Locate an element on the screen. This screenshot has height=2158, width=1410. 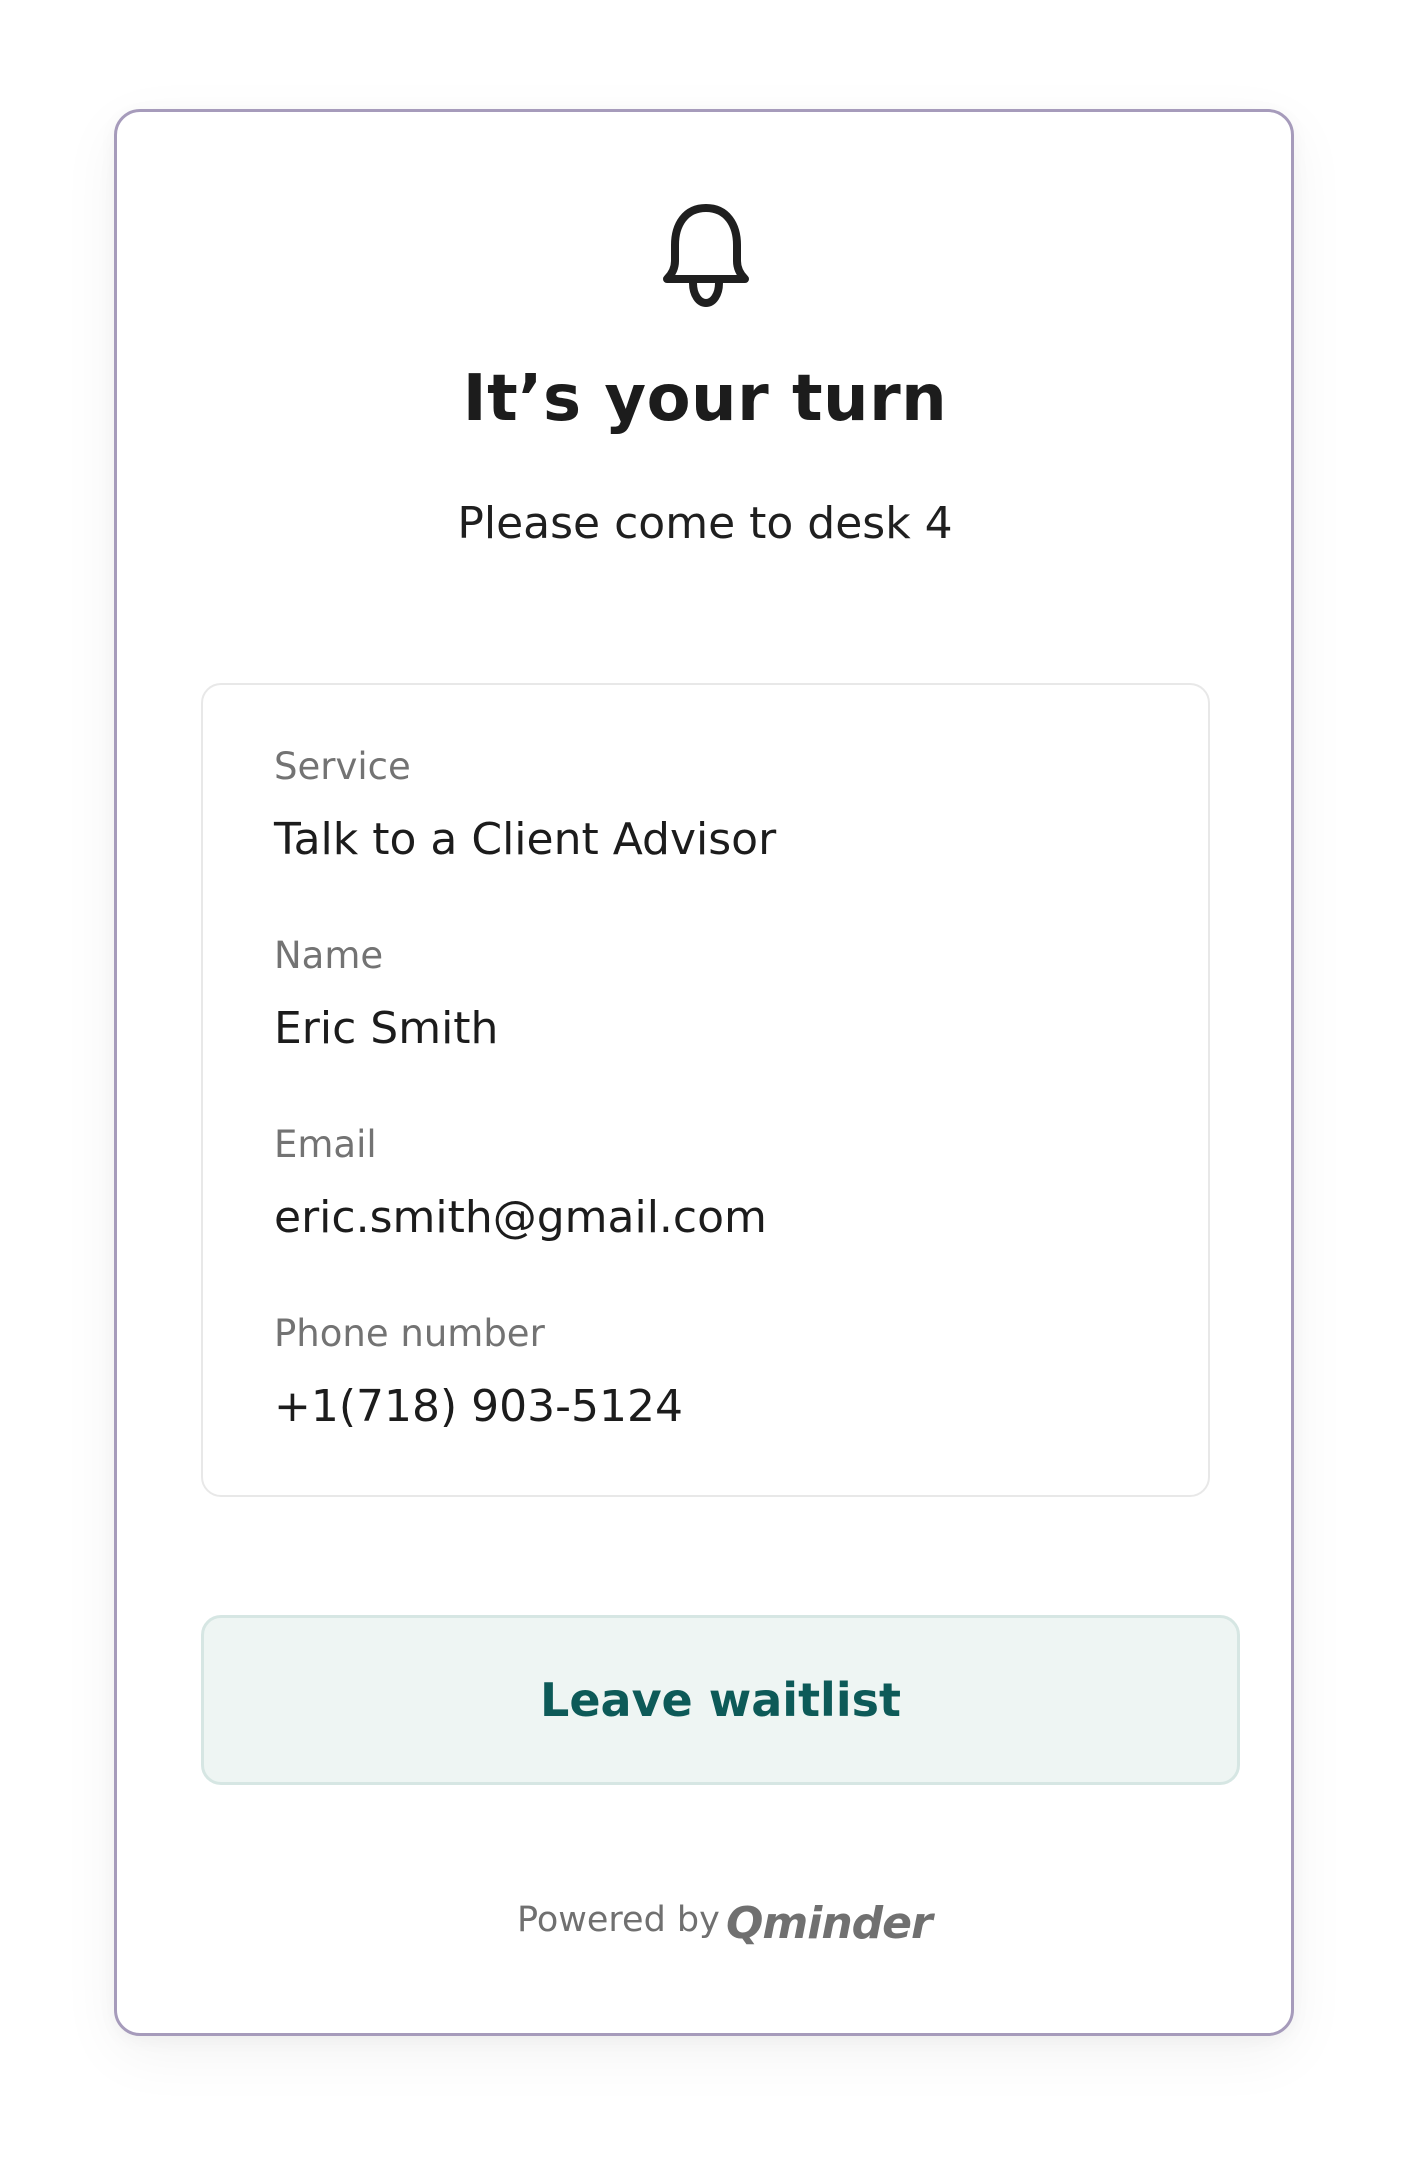
email-label: Email is located at coordinates (325, 1144).